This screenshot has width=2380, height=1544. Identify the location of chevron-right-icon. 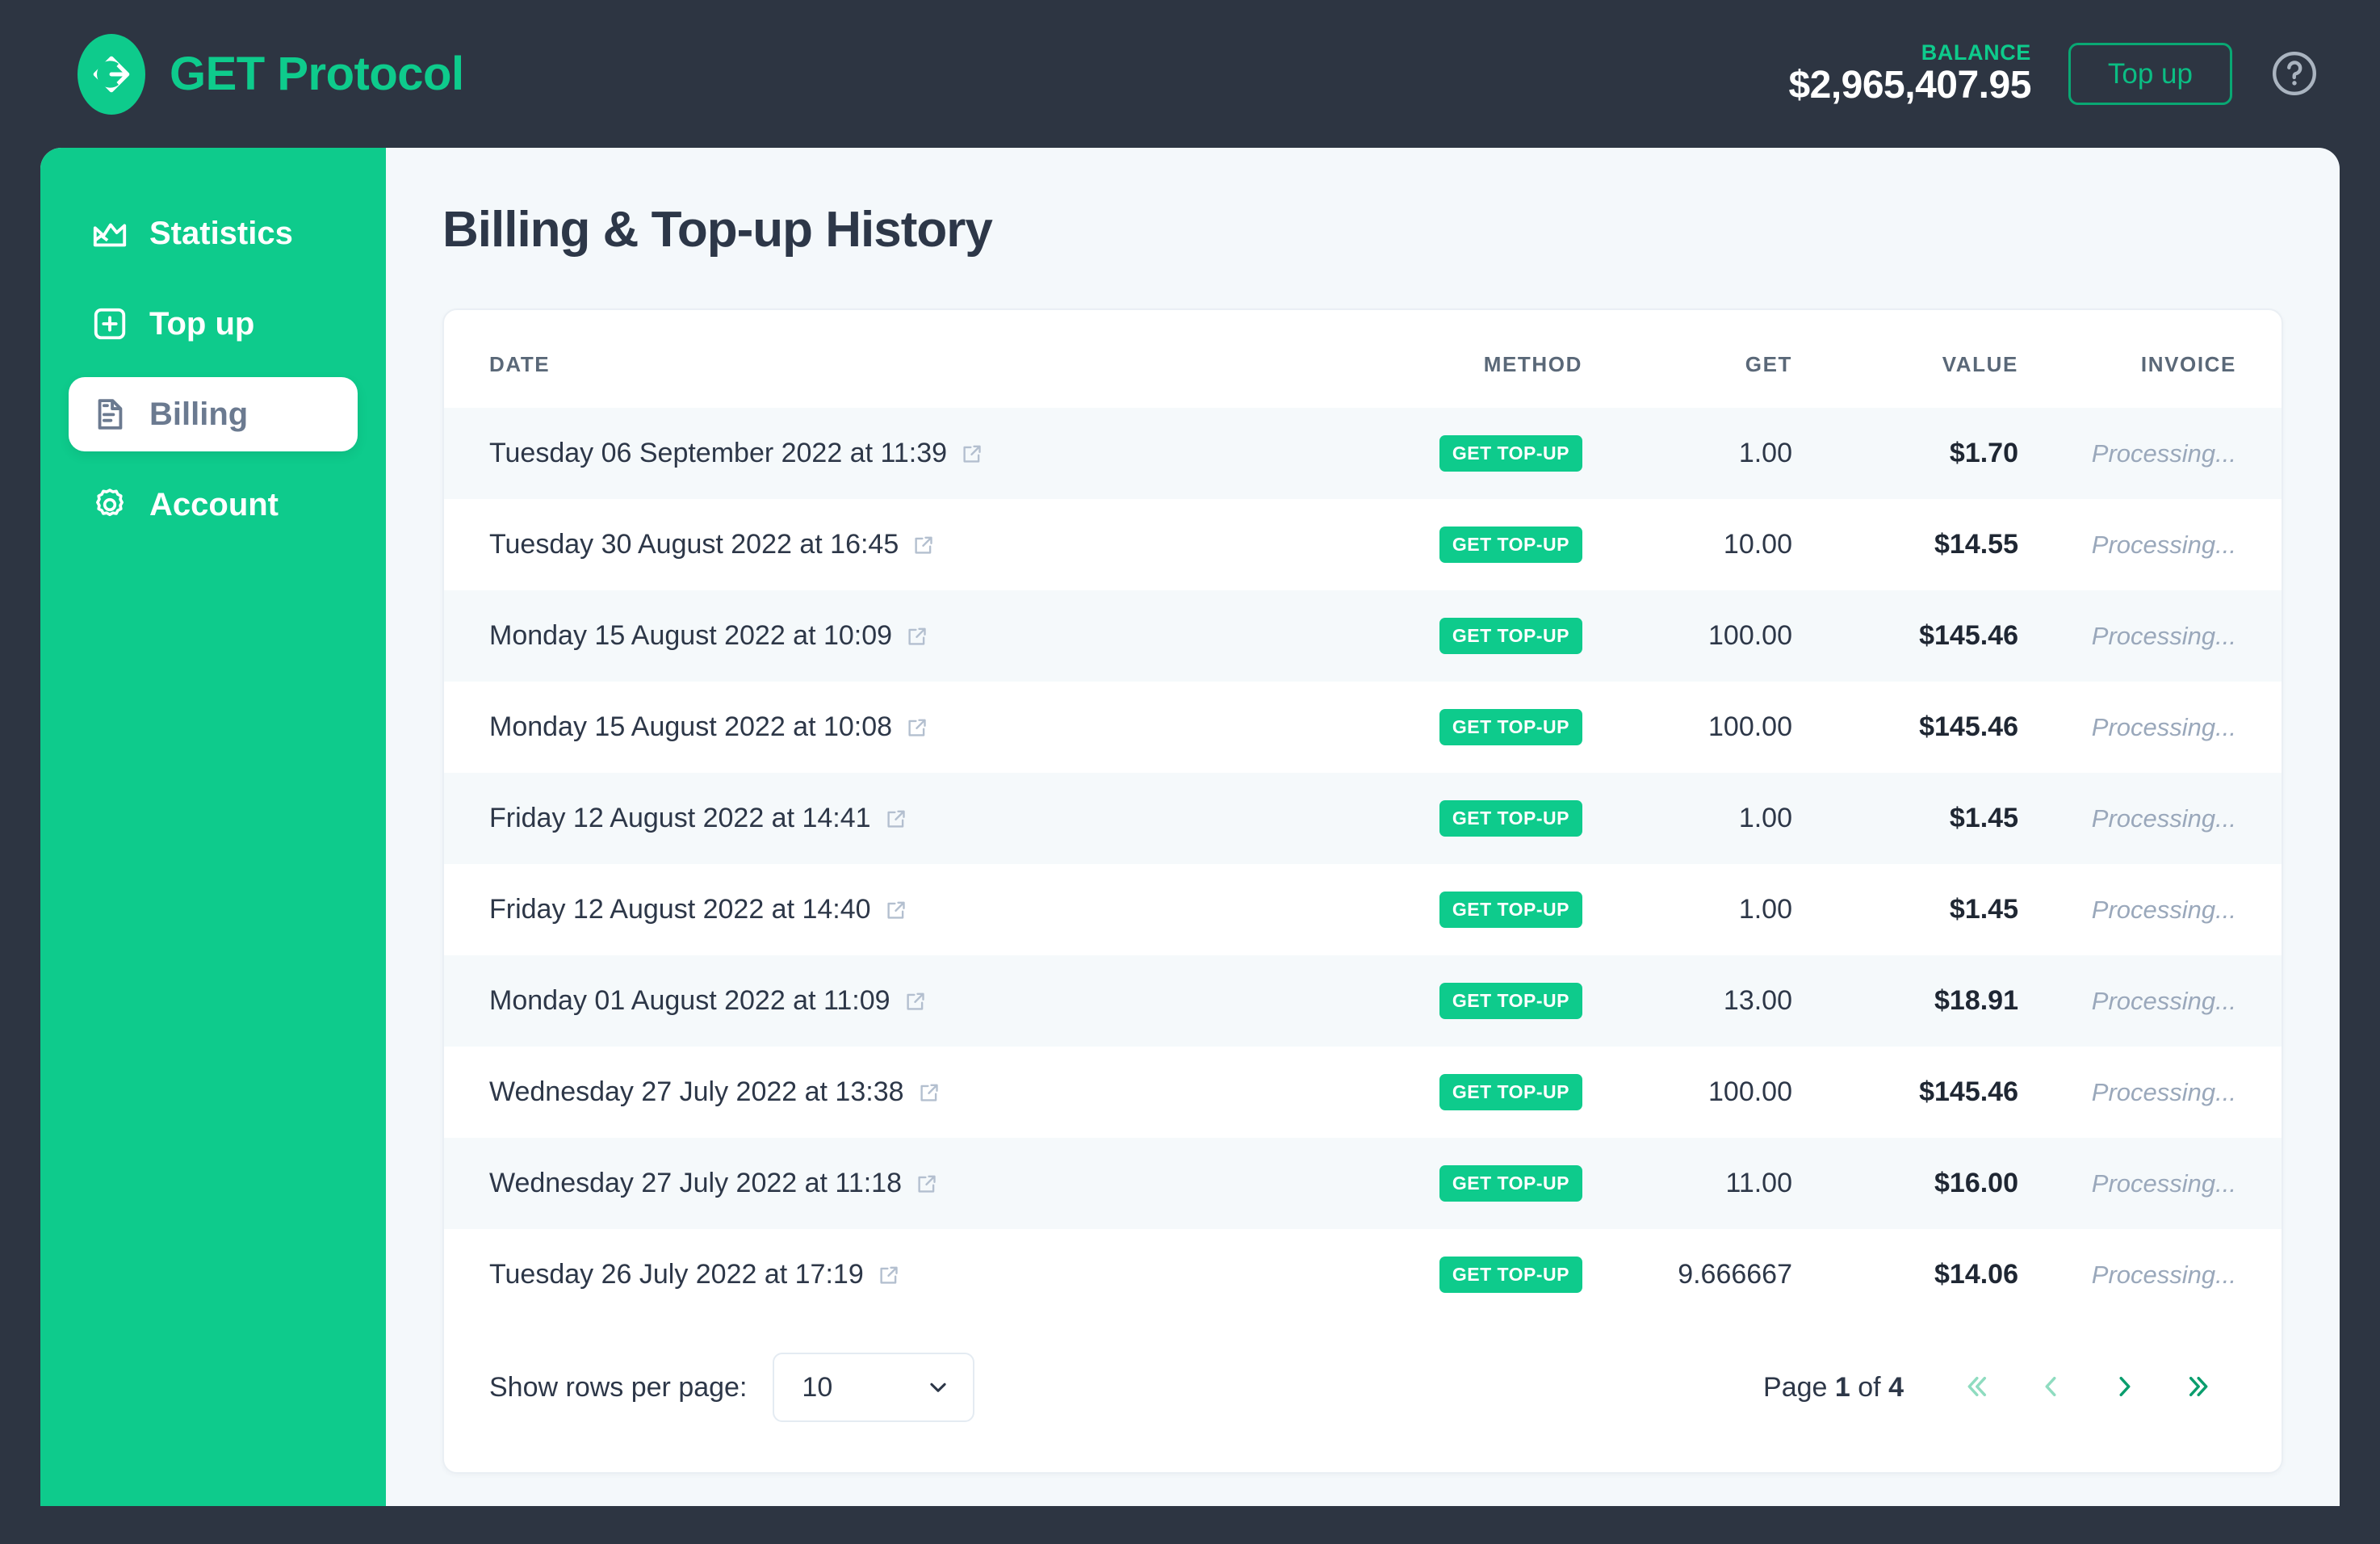
(2125, 1387).